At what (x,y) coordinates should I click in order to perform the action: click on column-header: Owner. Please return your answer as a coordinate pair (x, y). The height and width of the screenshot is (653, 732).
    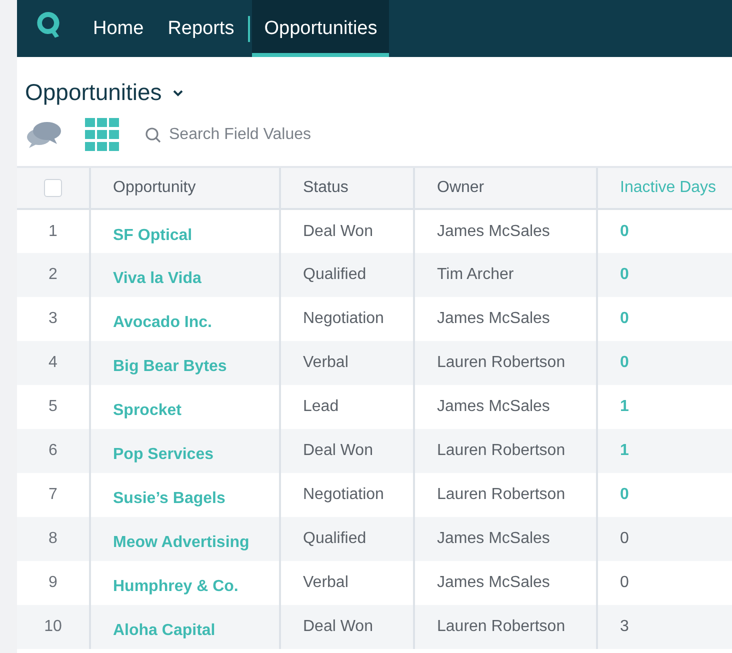
    Looking at the image, I should click on (505, 188).